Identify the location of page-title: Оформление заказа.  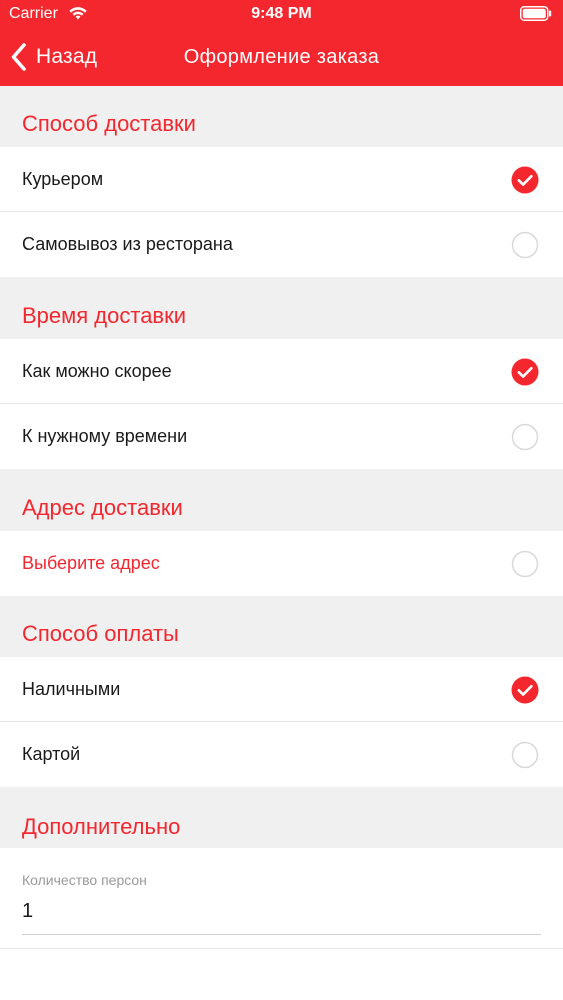
(281, 57).